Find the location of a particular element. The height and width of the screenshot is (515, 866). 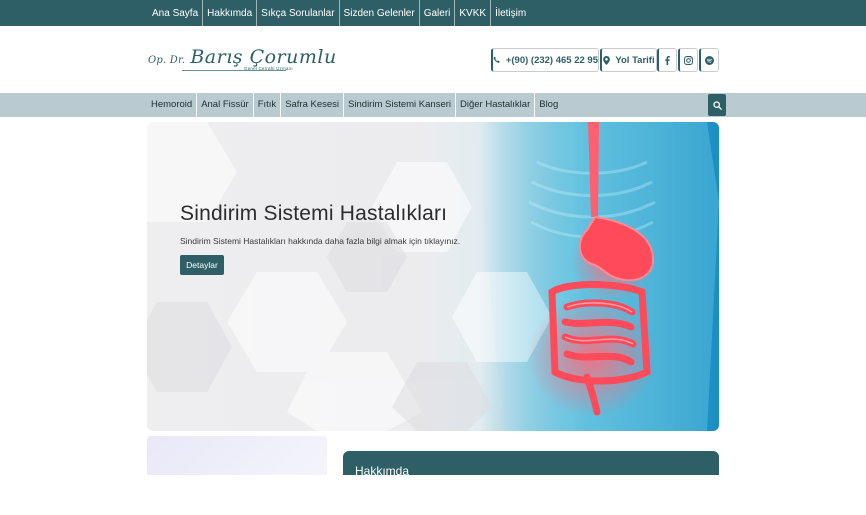

phone-button: +(90) (232) 465 22 95 is located at coordinates (545, 60).